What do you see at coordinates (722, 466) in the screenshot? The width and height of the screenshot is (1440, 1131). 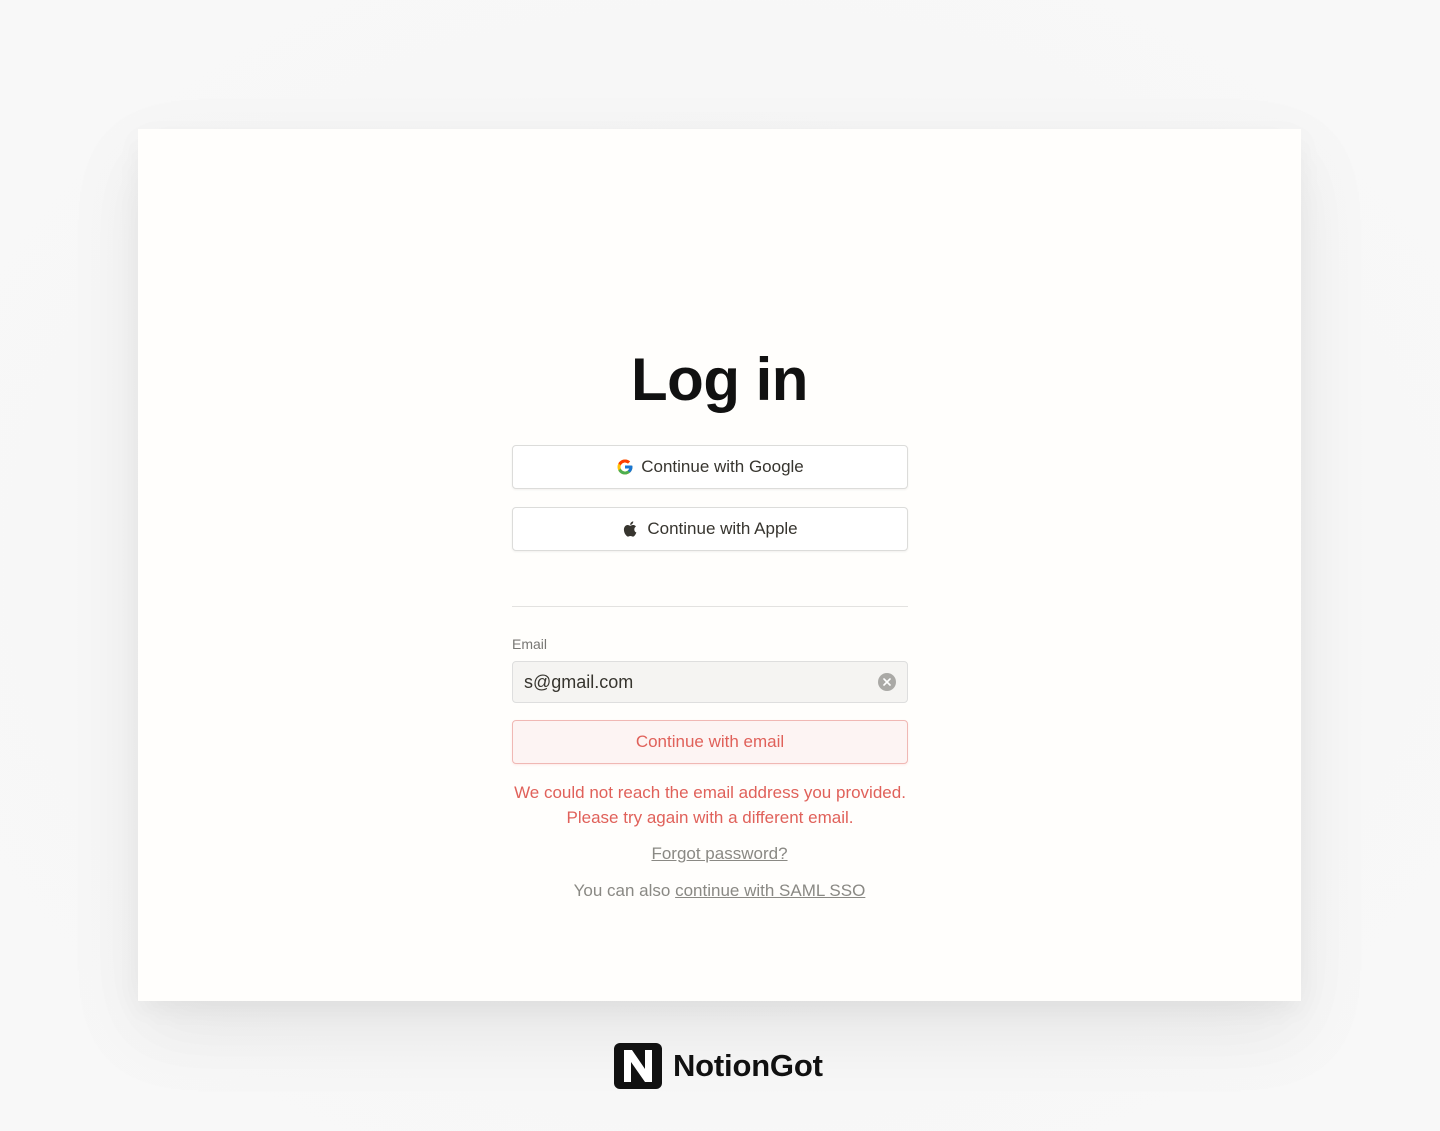 I see `google-button-label: Continue with Google` at bounding box center [722, 466].